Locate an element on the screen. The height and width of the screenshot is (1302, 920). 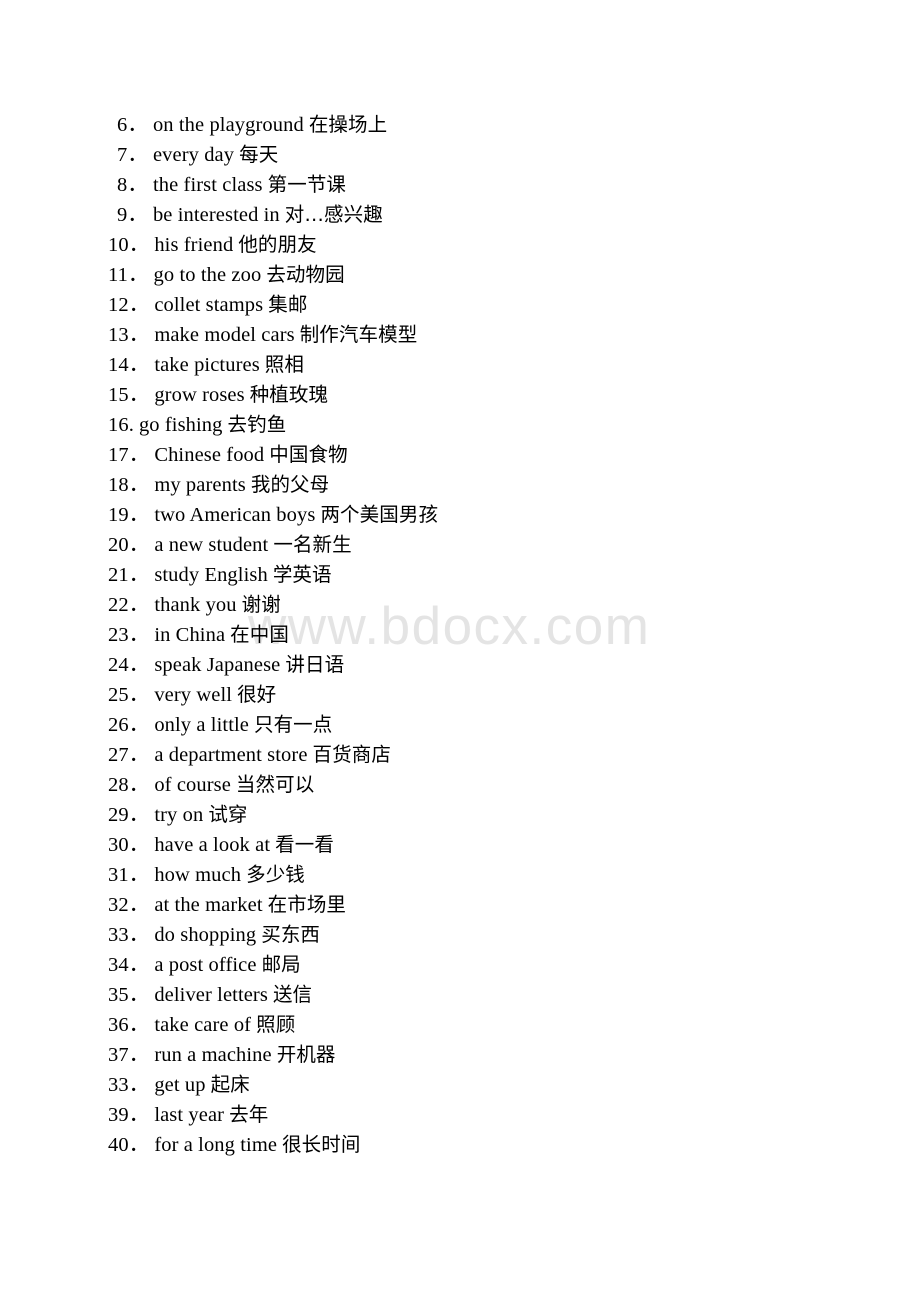
item-english-term: very well is located at coordinates (193, 695).